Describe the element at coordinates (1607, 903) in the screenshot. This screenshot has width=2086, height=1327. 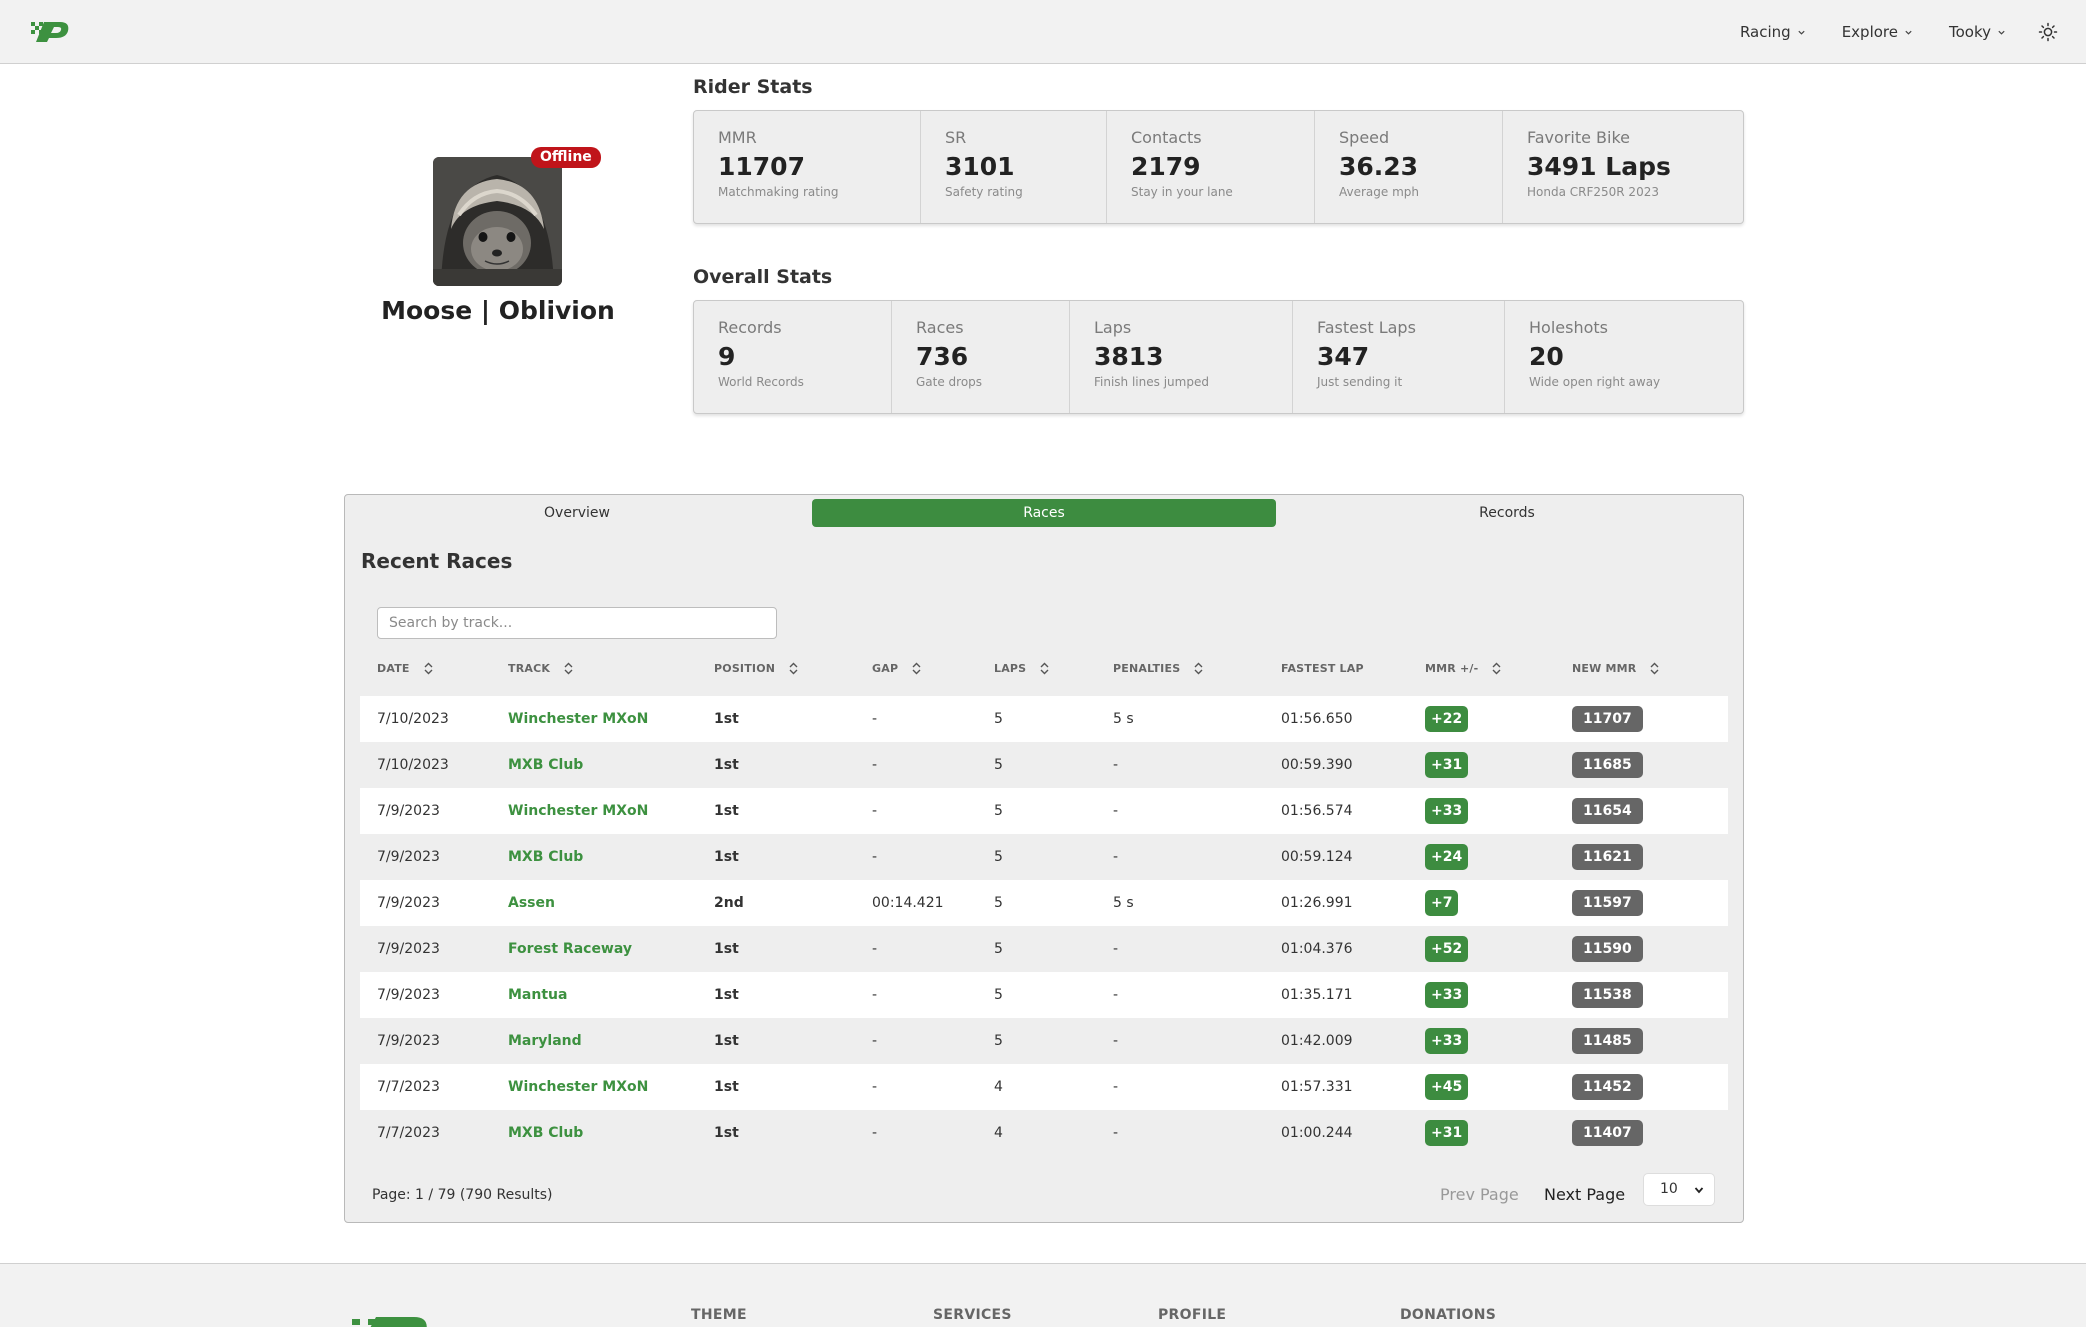
I see `new-mmr-badge: 11597` at that location.